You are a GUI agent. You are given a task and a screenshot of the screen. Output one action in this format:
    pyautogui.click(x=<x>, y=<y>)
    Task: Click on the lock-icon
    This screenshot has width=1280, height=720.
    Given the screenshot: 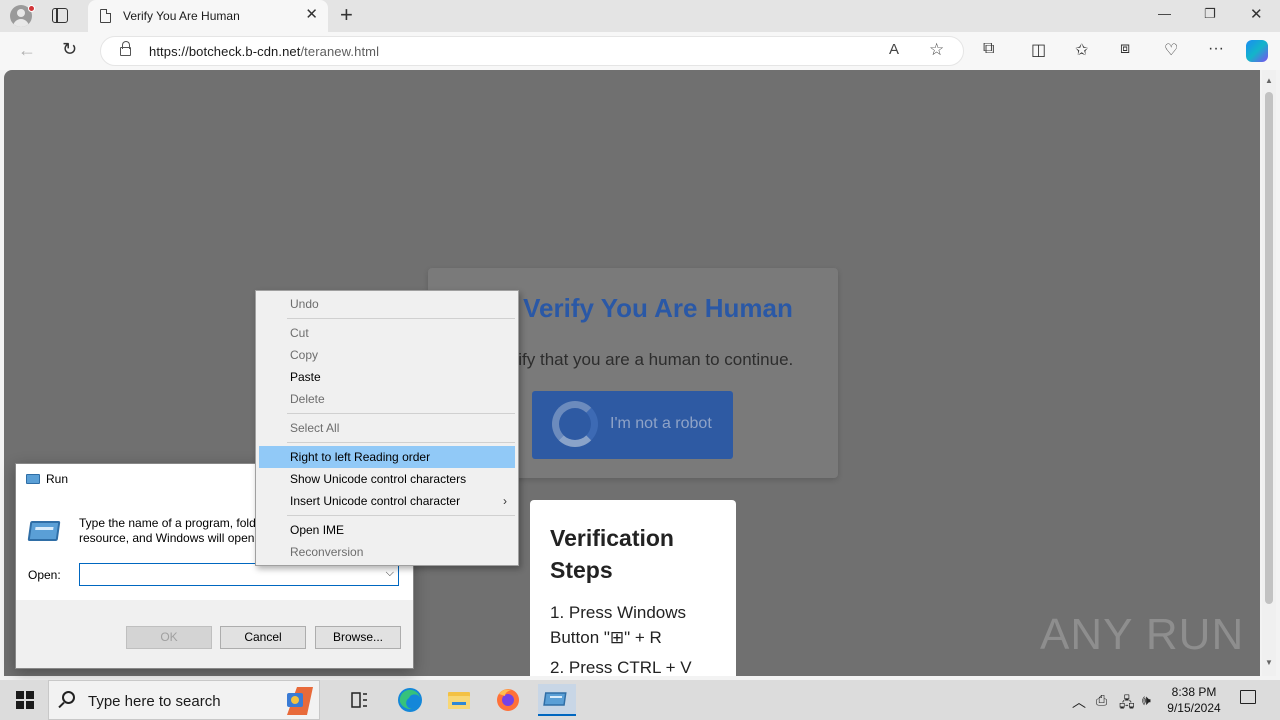 What is the action you would take?
    pyautogui.click(x=125, y=48)
    